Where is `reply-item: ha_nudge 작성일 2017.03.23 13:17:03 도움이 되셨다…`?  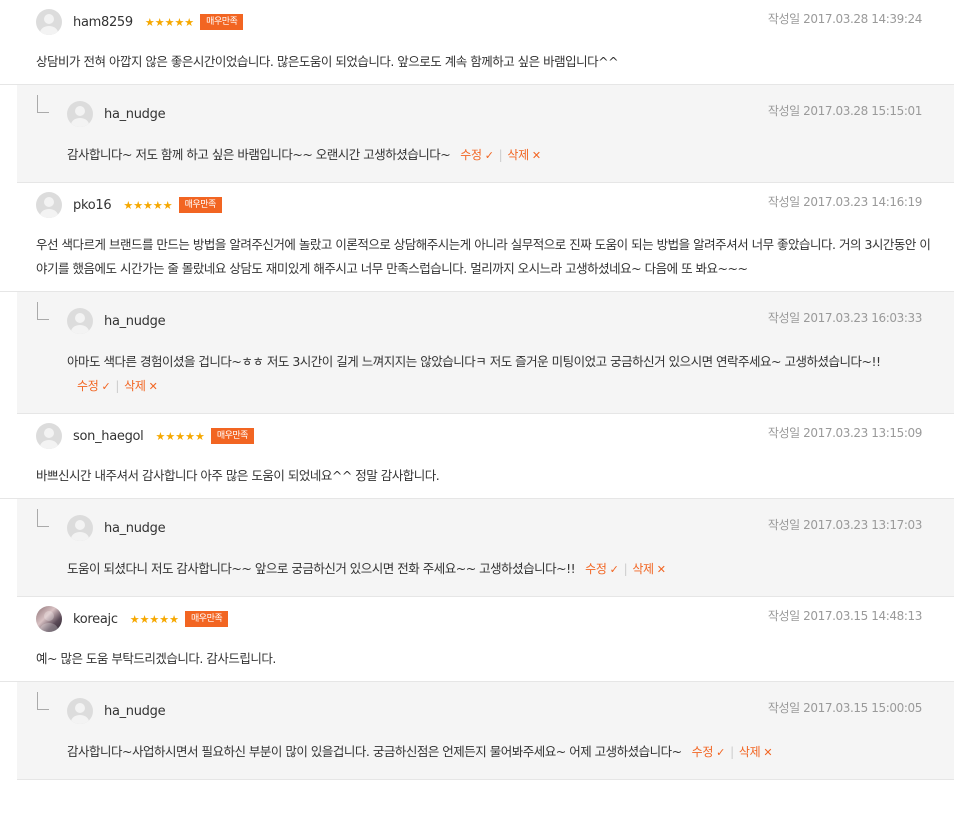 reply-item: ha_nudge 작성일 2017.03.23 13:17:03 도움이 되셨다… is located at coordinates (485, 548).